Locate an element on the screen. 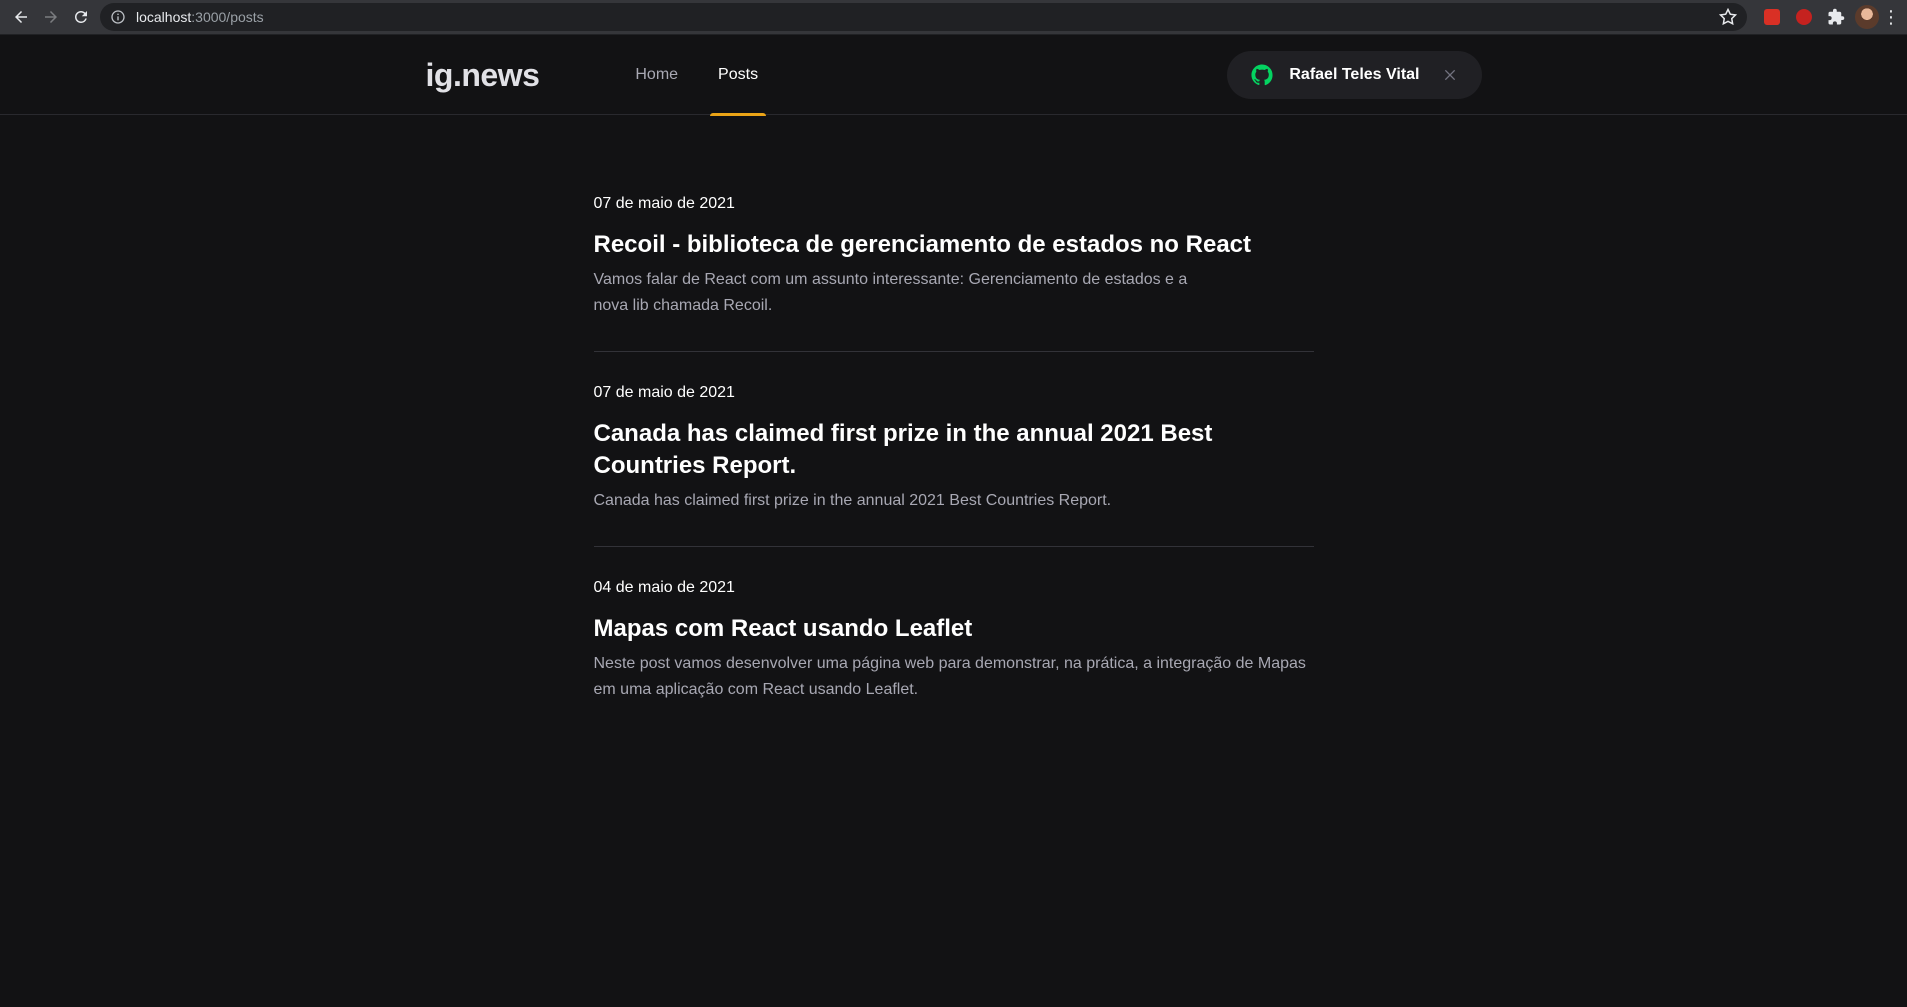 This screenshot has width=1907, height=1007. main-nav: Home Posts is located at coordinates (708, 75).